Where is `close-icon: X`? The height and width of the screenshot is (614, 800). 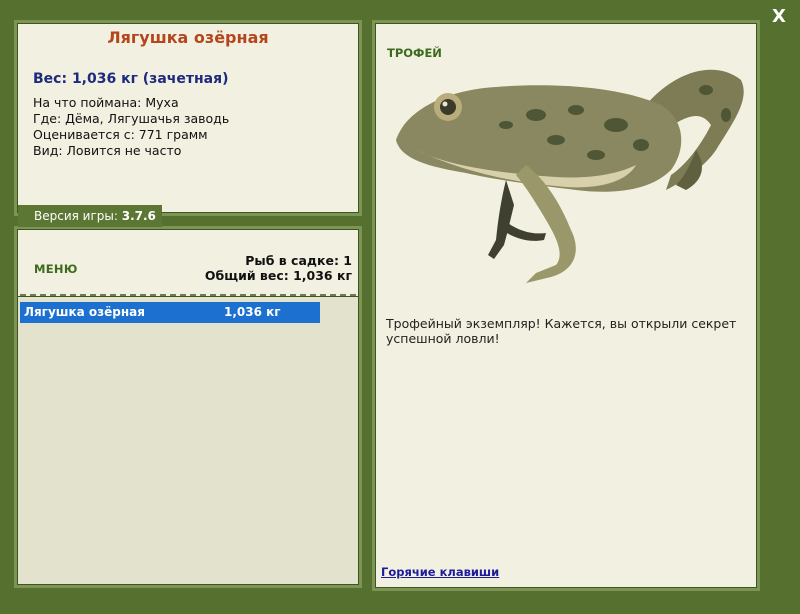
close-icon: X is located at coordinates (779, 16).